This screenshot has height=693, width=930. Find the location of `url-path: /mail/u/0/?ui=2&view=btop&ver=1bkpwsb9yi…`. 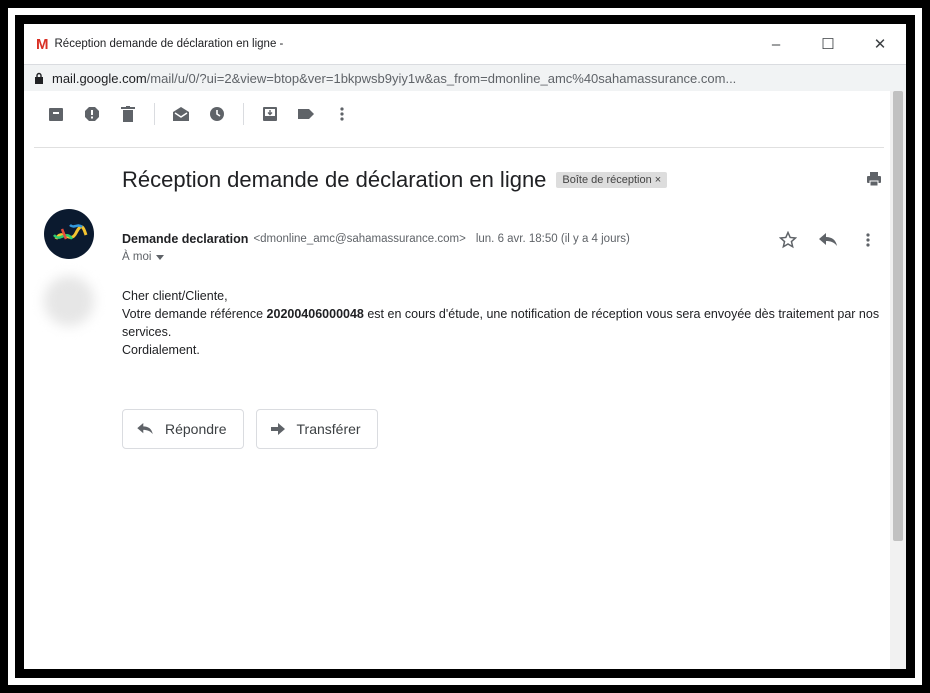

url-path: /mail/u/0/?ui=2&view=btop&ver=1bkpwsb9yi… is located at coordinates (441, 78).